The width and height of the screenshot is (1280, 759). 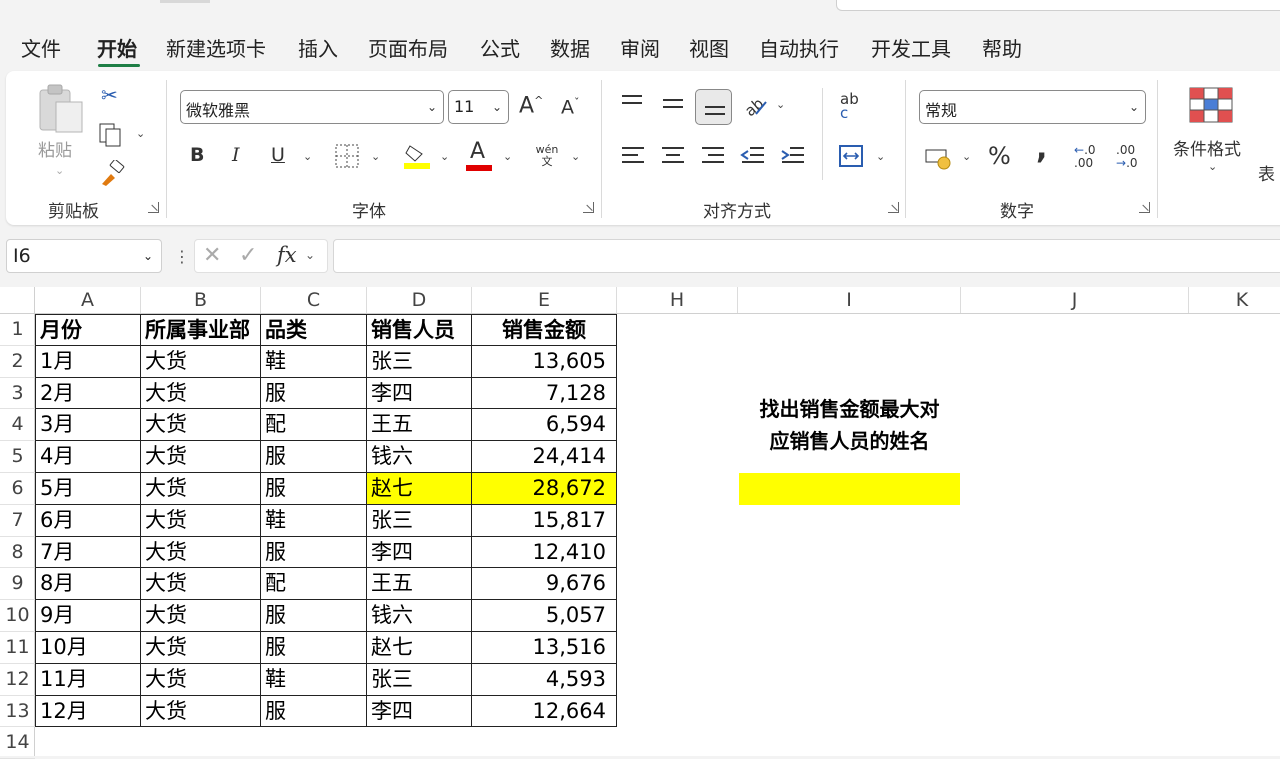 I want to click on alignment-launcher, so click(x=893, y=207).